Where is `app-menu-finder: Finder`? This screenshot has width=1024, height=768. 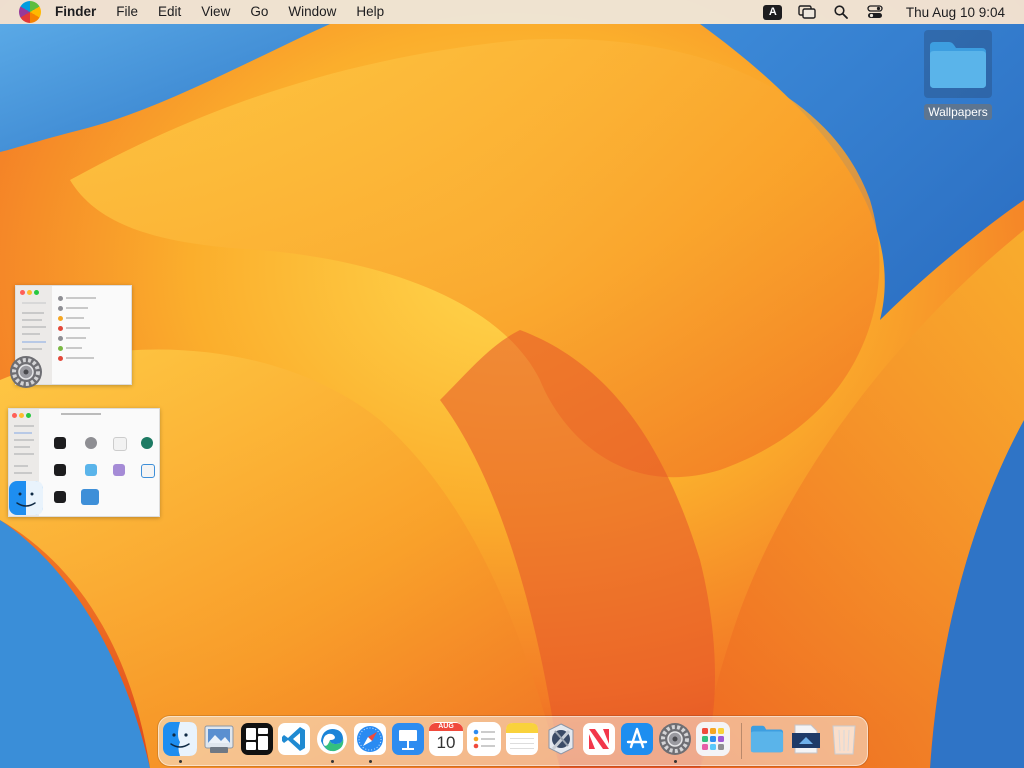 app-menu-finder: Finder is located at coordinates (79, 12).